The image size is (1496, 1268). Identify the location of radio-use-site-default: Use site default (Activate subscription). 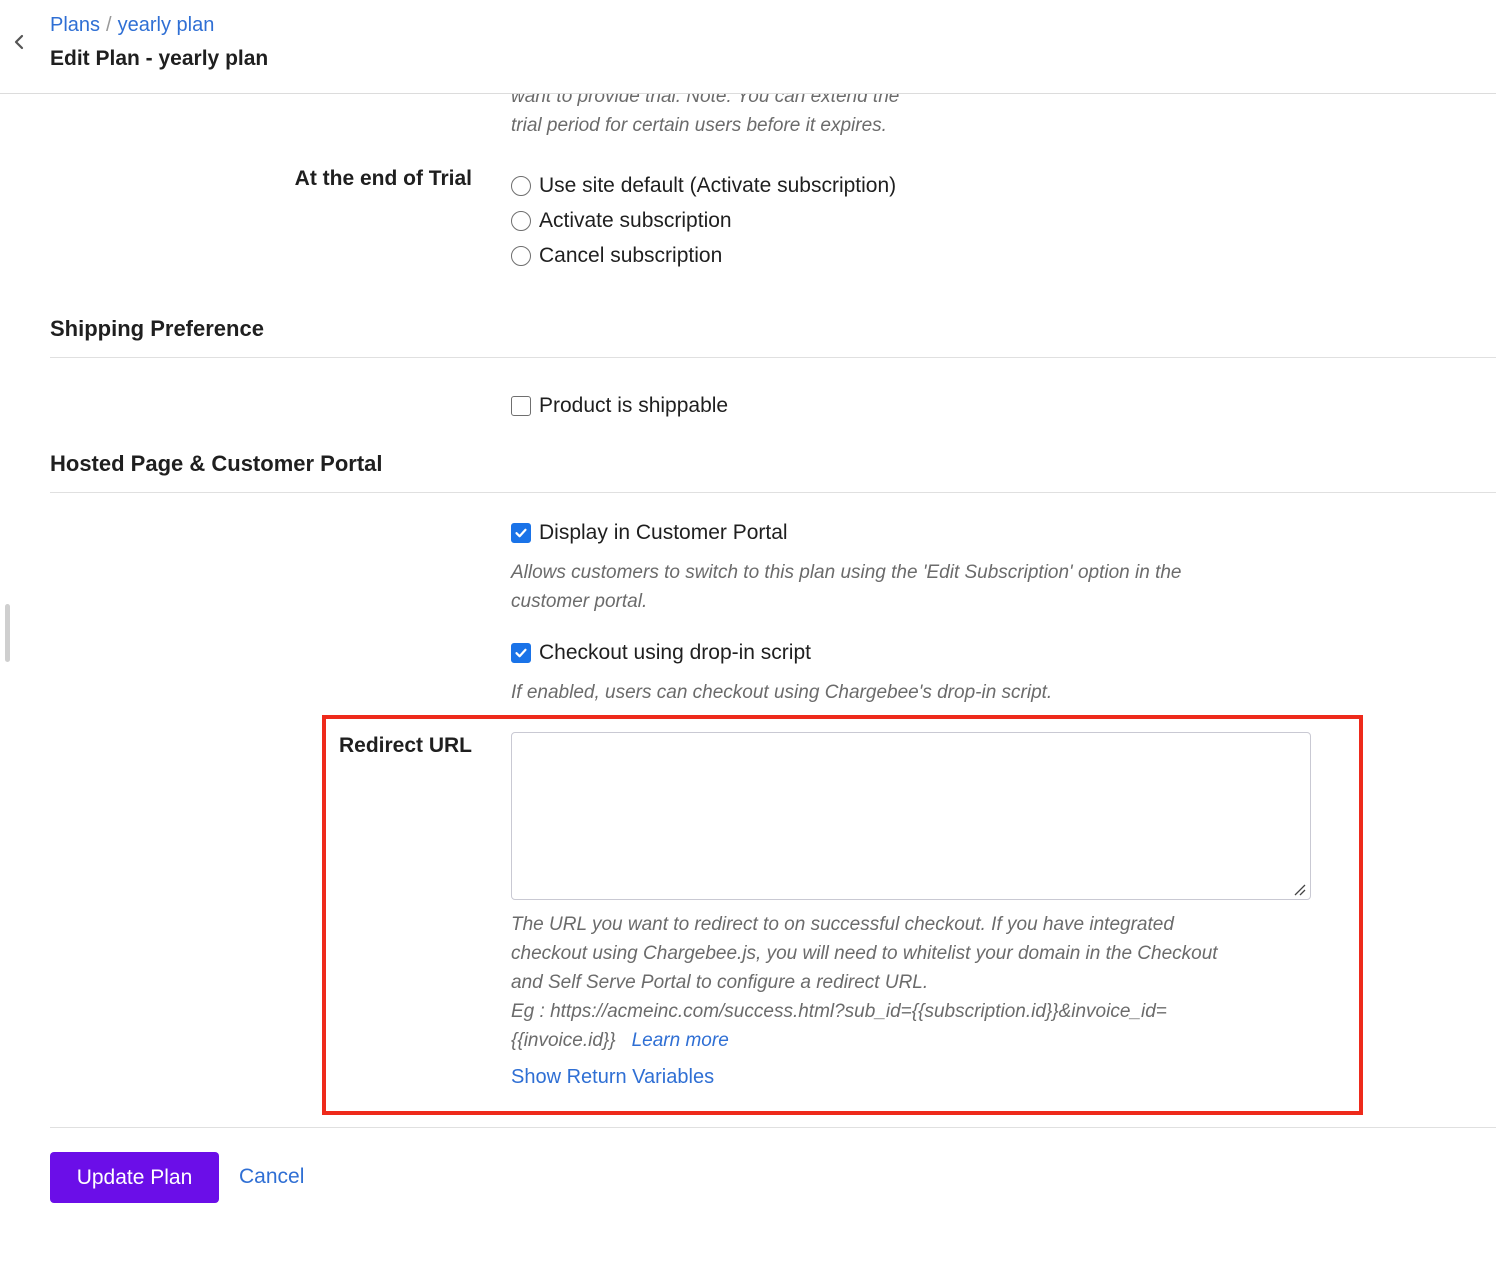
(703, 186).